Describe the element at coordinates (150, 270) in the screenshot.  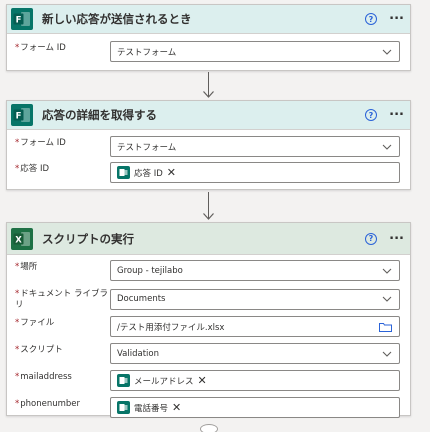
I see `location-value: Group - tejilabo` at that location.